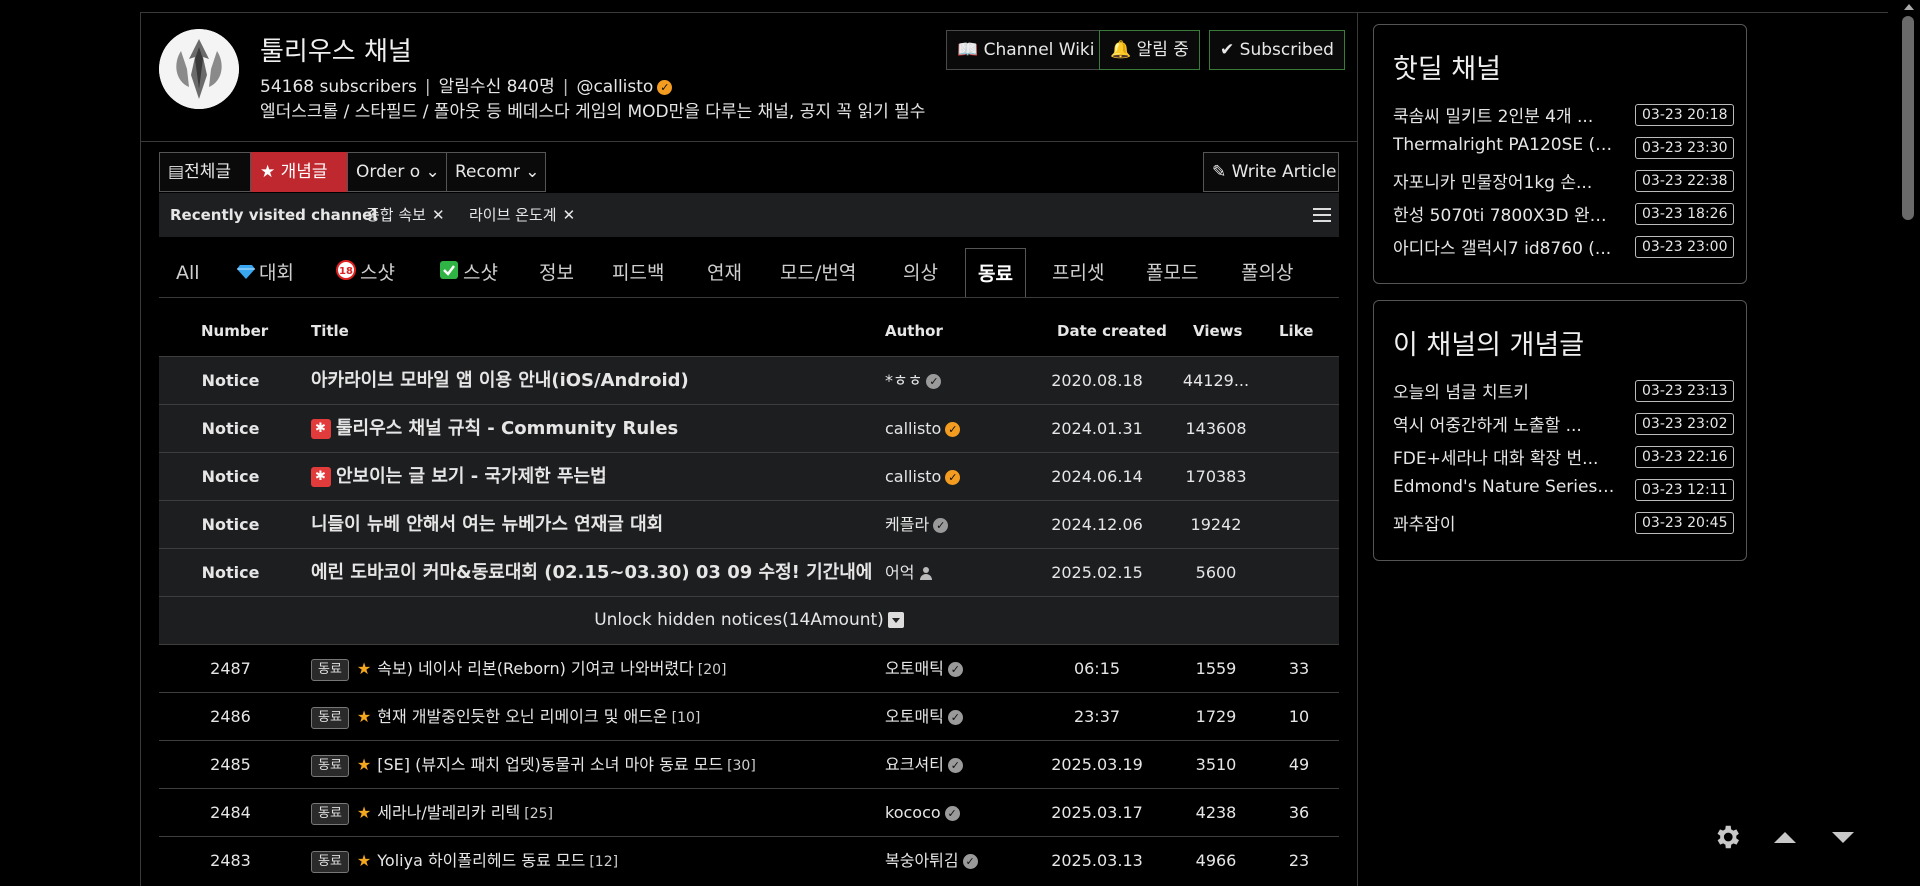 This screenshot has width=1920, height=886. What do you see at coordinates (638, 272) in the screenshot?
I see `tab-feedback: 피드백` at bounding box center [638, 272].